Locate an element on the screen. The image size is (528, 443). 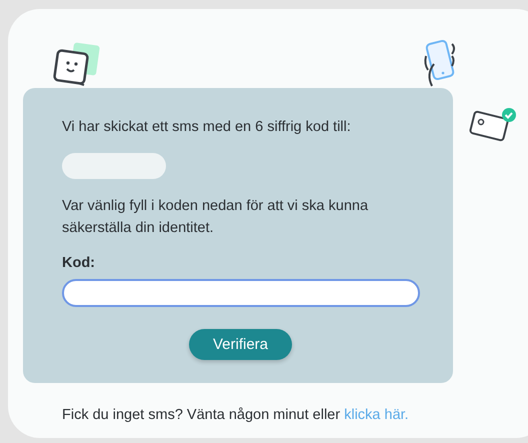
intro-text: Vi har skickat ett sms med en 6 siffrig kod till: is located at coordinates (207, 127).